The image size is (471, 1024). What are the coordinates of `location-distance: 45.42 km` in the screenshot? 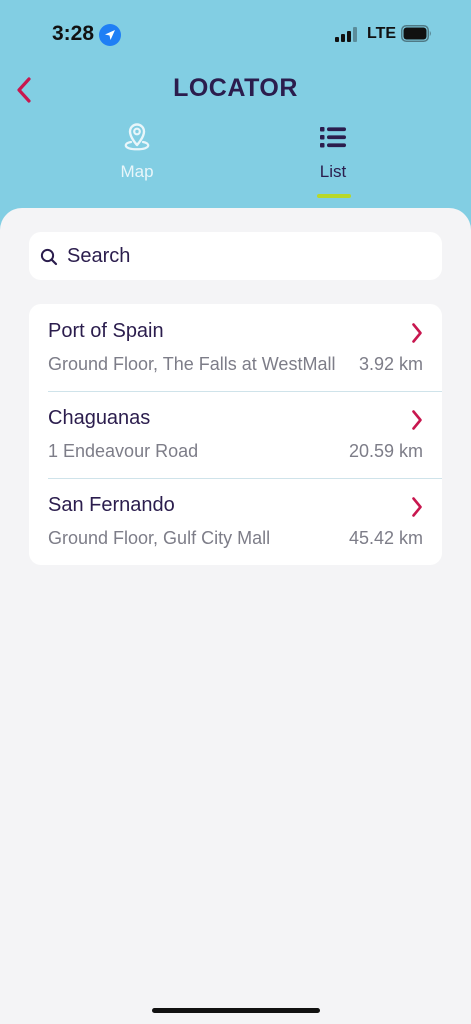 It's located at (385, 538).